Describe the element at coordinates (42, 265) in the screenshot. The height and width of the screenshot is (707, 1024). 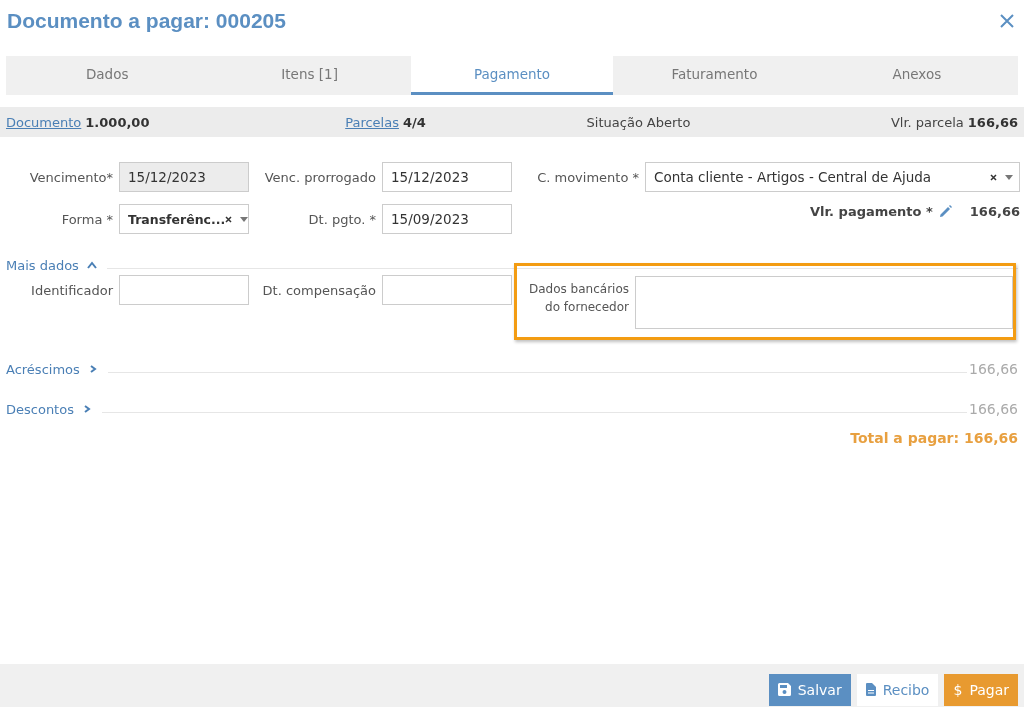
I see `section-toggle: Mais dados` at that location.